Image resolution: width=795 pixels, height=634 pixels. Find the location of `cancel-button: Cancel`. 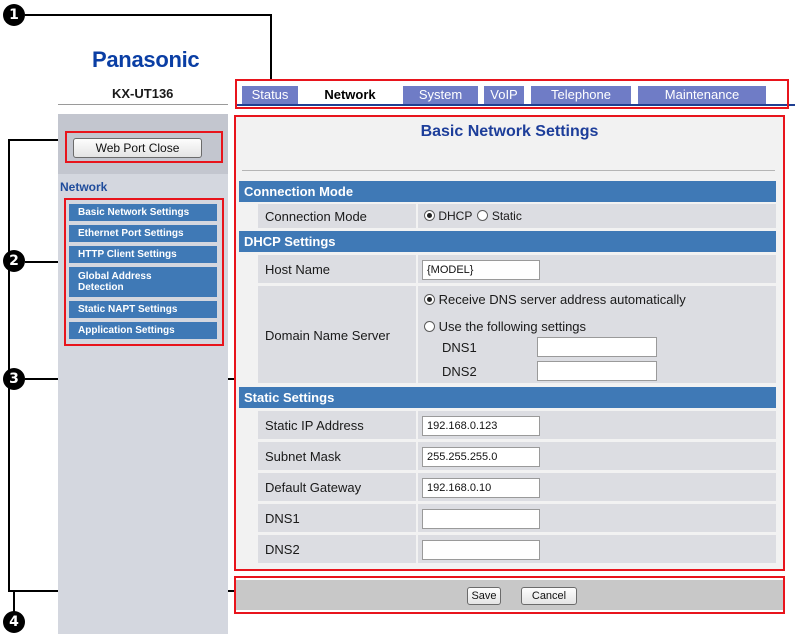

cancel-button: Cancel is located at coordinates (549, 596).